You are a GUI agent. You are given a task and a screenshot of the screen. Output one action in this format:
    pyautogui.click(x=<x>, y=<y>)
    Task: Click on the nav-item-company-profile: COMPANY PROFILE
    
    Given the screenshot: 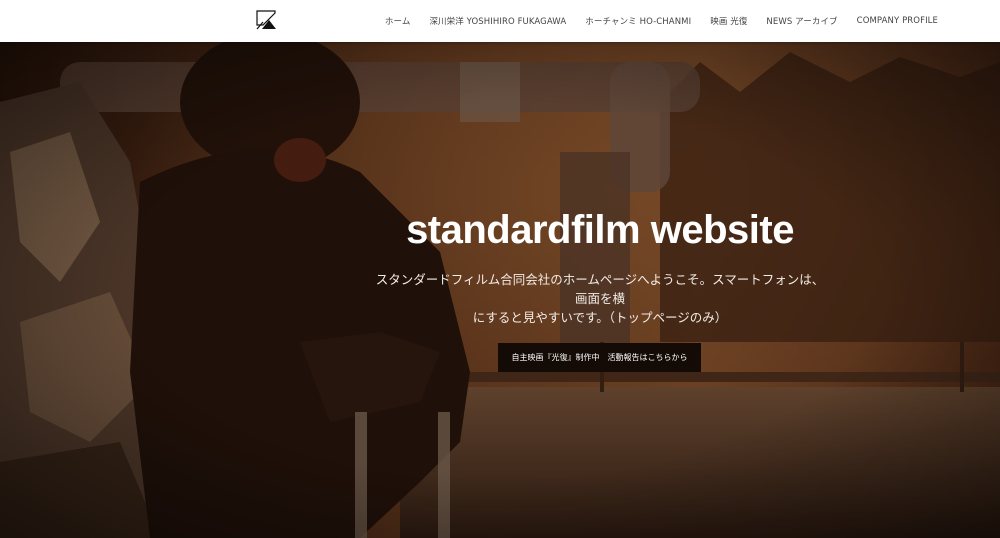 What is the action you would take?
    pyautogui.click(x=897, y=21)
    